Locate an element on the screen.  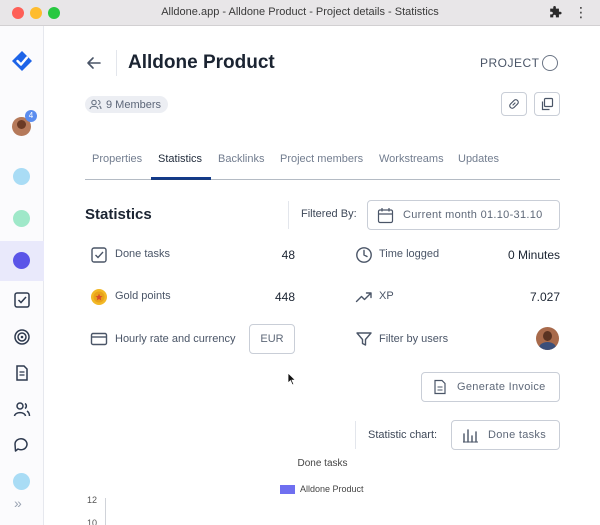
notes-icon is located at coordinates (22, 373).